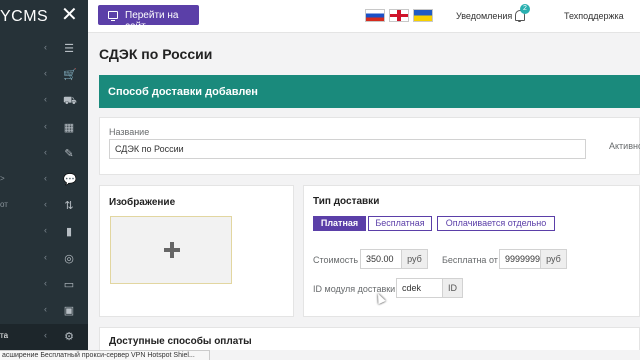 This screenshot has width=640, height=360. What do you see at coordinates (69, 153) in the screenshot?
I see `pencil-icon: ✎` at bounding box center [69, 153].